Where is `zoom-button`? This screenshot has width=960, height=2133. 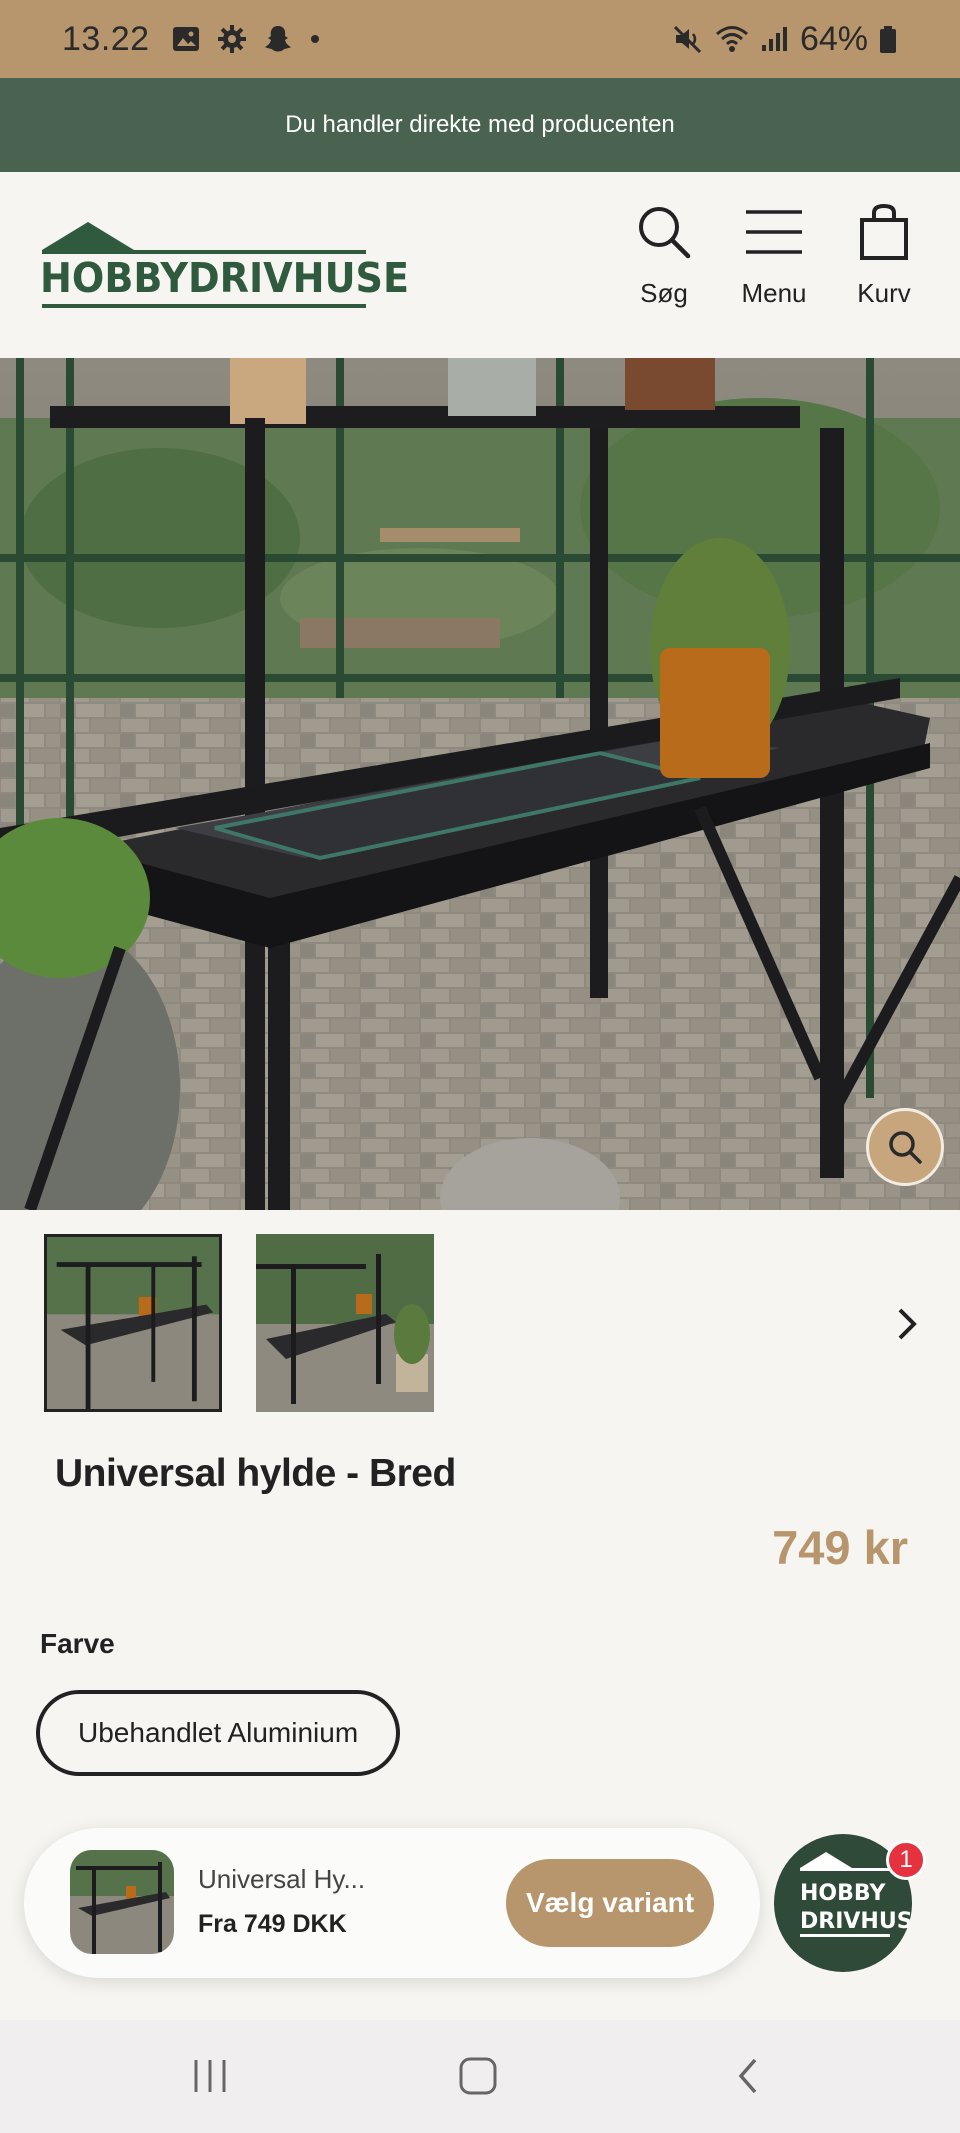 zoom-button is located at coordinates (905, 1147).